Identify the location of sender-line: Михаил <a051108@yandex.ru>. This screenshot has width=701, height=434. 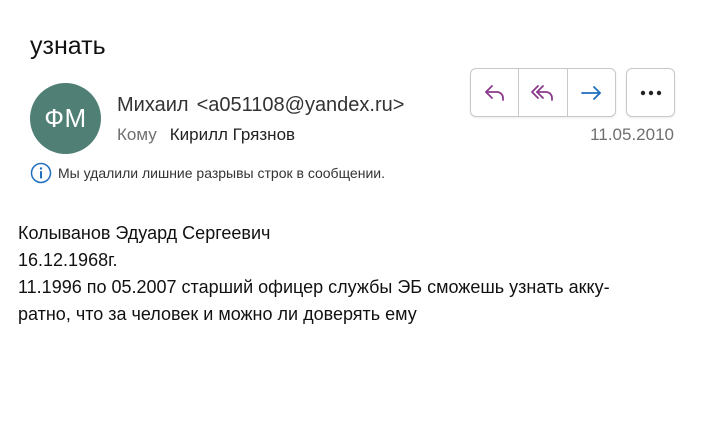
(260, 105).